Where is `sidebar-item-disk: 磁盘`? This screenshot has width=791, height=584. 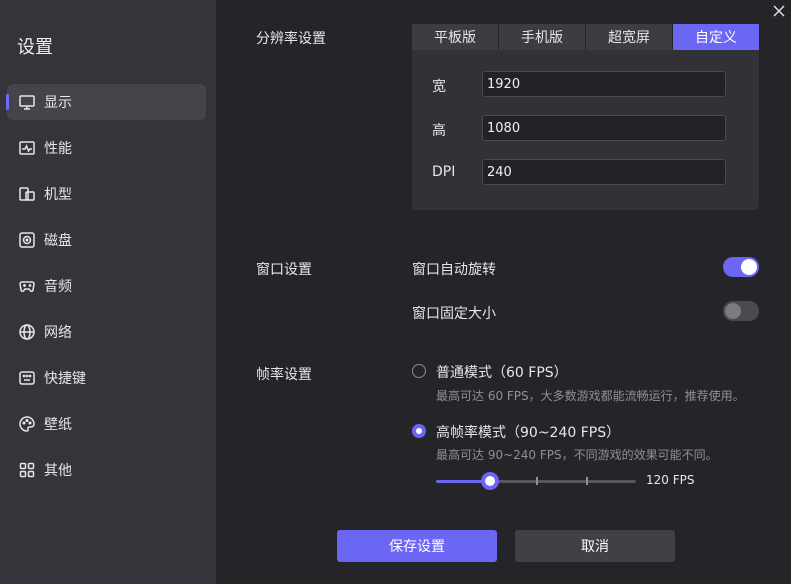
sidebar-item-disk: 磁盘 is located at coordinates (106, 240).